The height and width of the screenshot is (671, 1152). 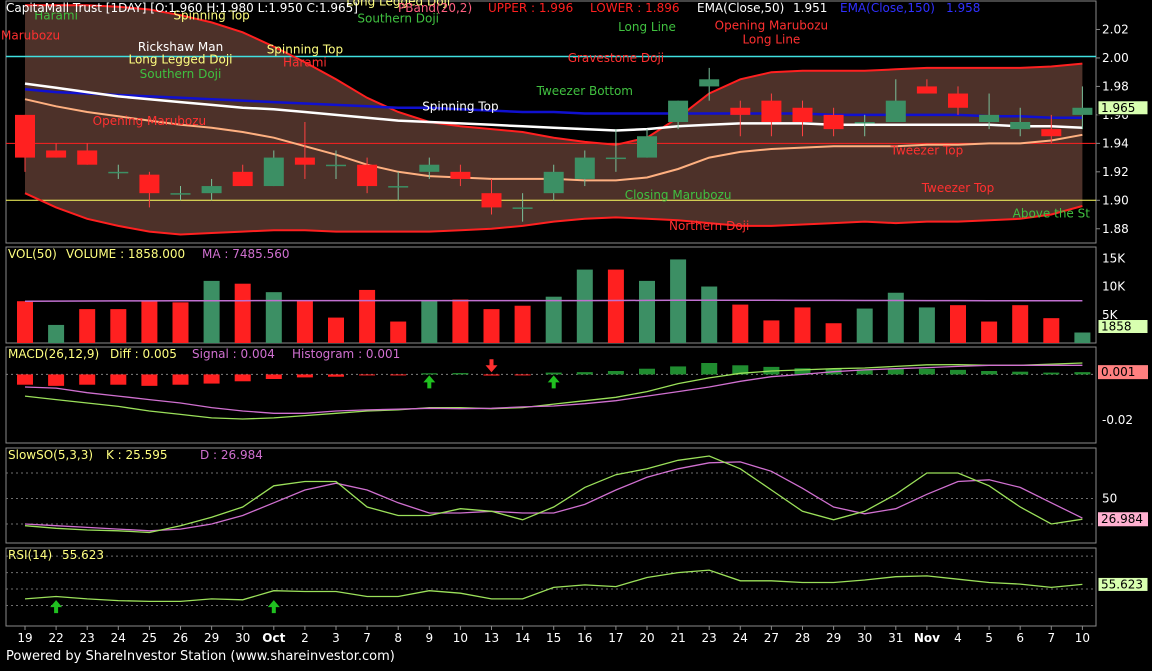 What do you see at coordinates (398, 638) in the screenshot?
I see `x-axis-label: 8` at bounding box center [398, 638].